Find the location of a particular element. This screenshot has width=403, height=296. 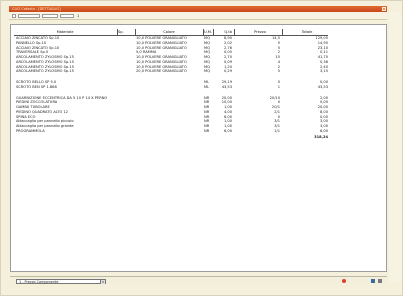

cell-totale: 43,53 is located at coordinates (322, 86).